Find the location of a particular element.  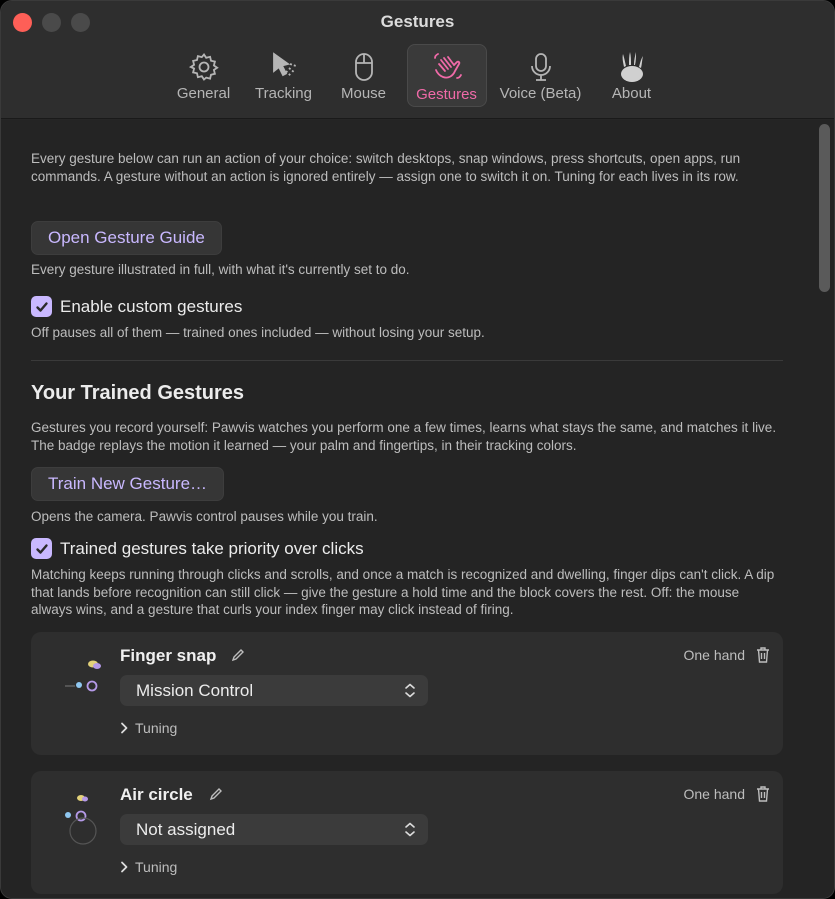

gesture-name: Finger snap is located at coordinates (168, 655).